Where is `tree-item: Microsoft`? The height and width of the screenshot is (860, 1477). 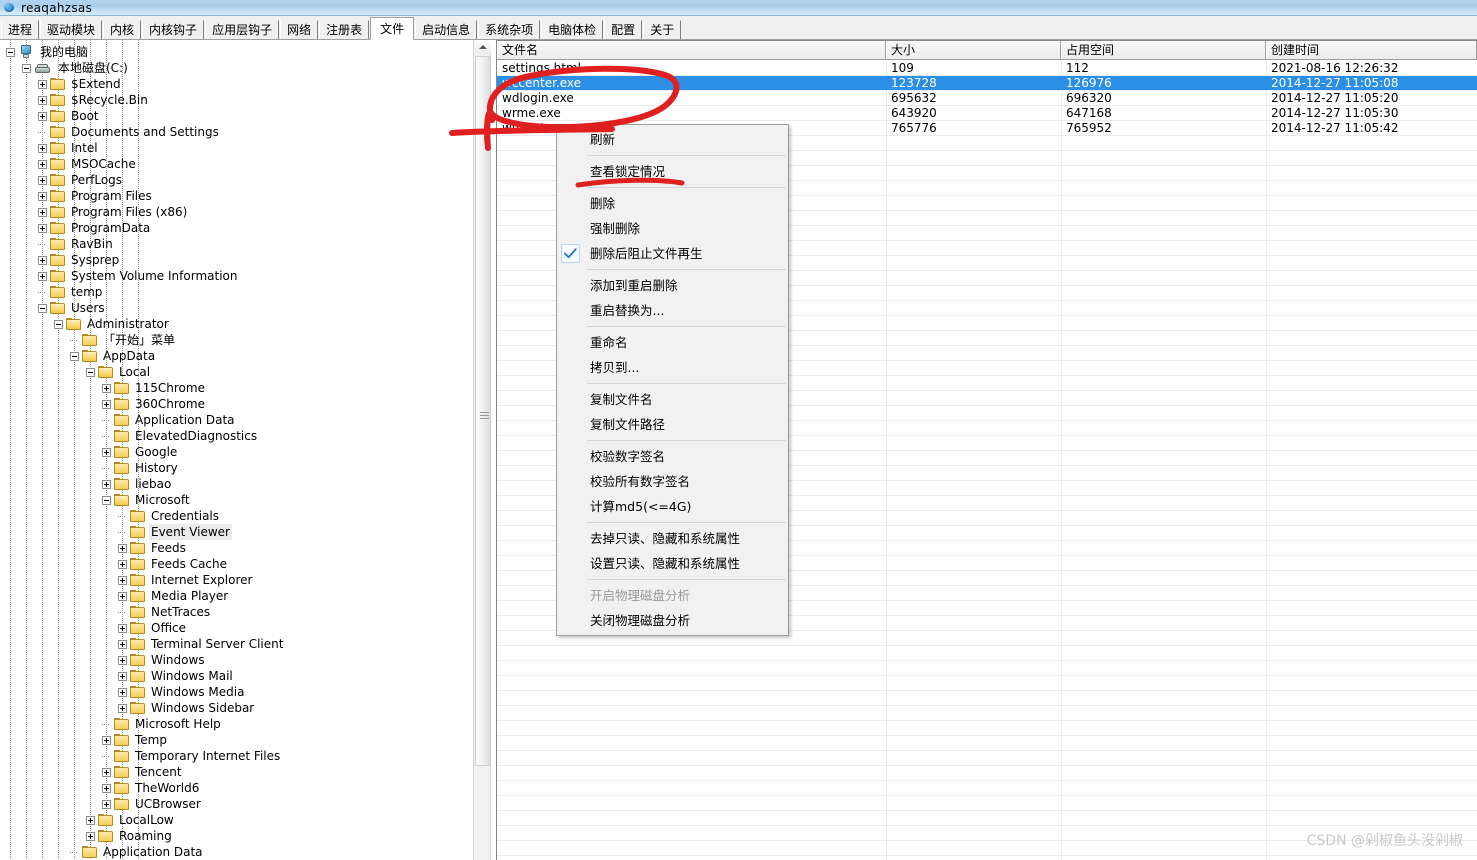
tree-item: Microsoft is located at coordinates (236, 500).